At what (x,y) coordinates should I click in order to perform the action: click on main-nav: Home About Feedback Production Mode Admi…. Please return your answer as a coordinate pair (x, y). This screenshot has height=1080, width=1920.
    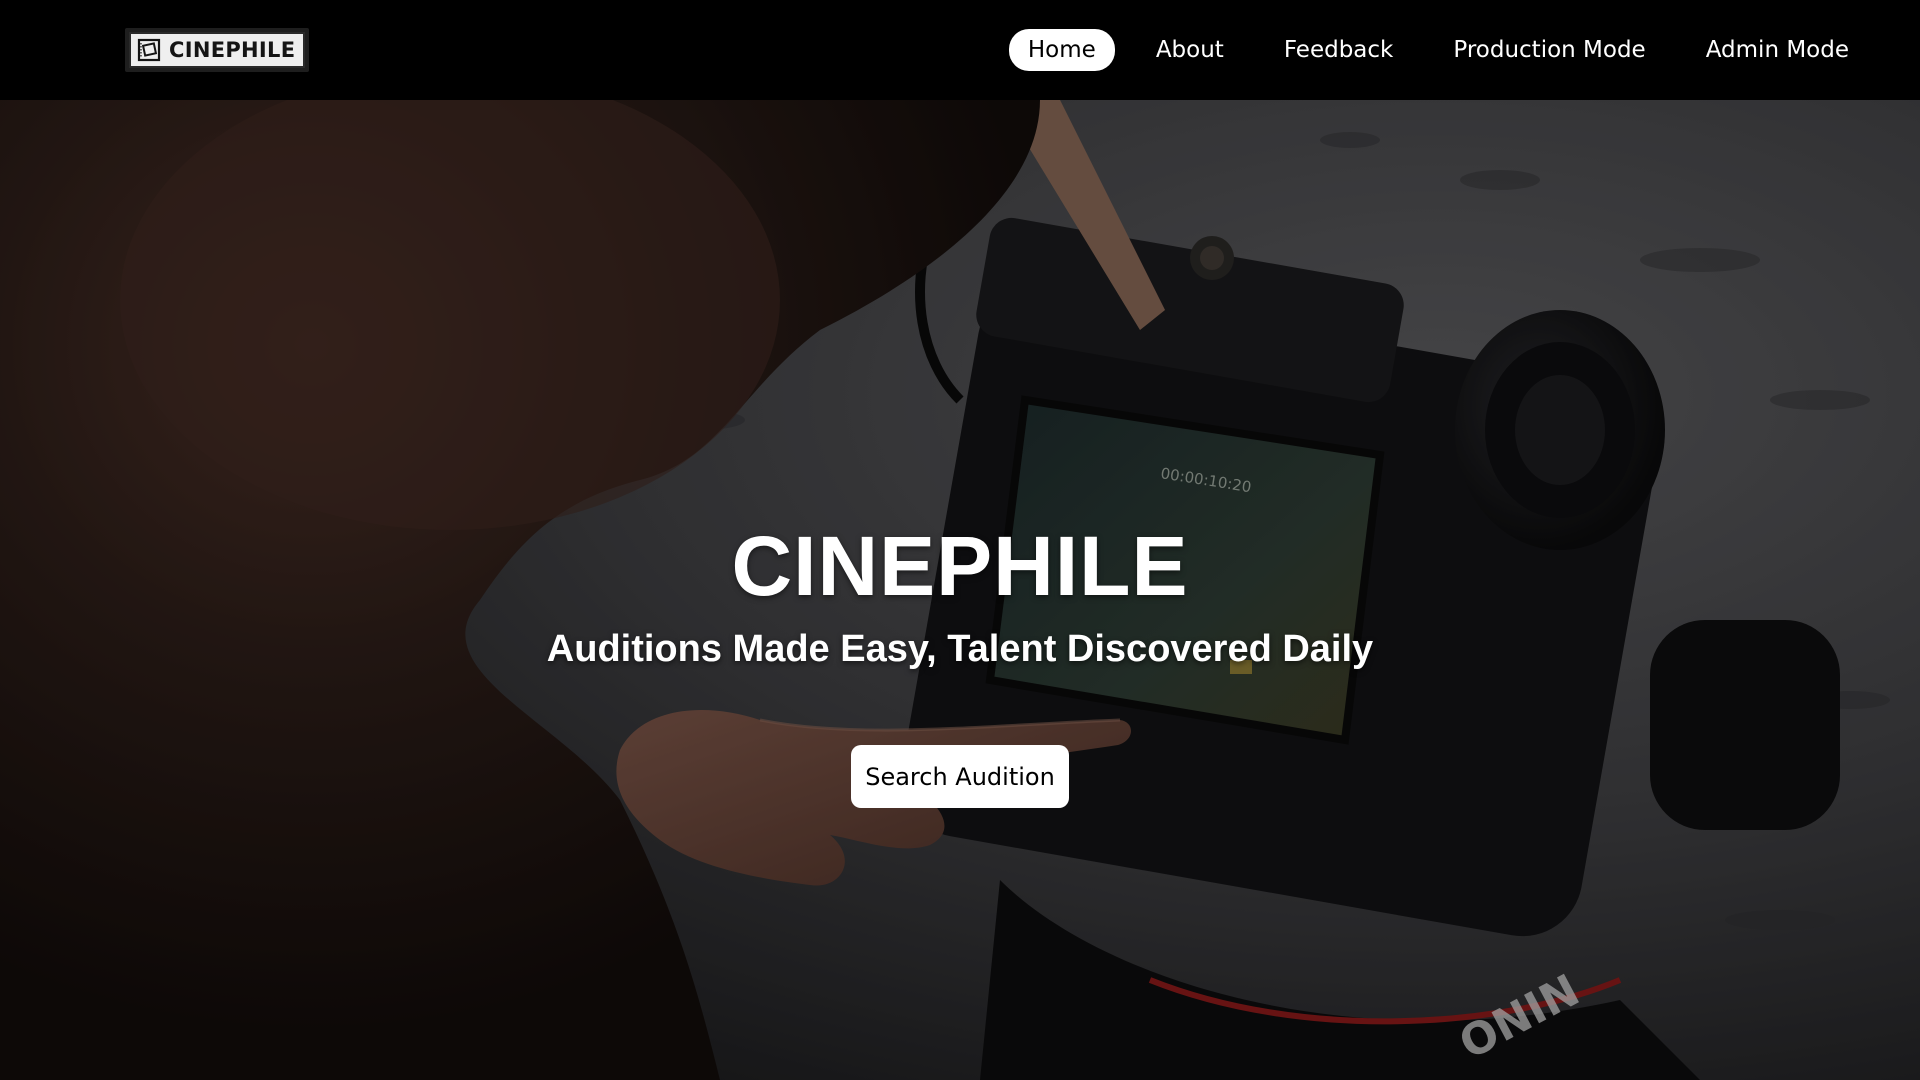
    Looking at the image, I should click on (1438, 50).